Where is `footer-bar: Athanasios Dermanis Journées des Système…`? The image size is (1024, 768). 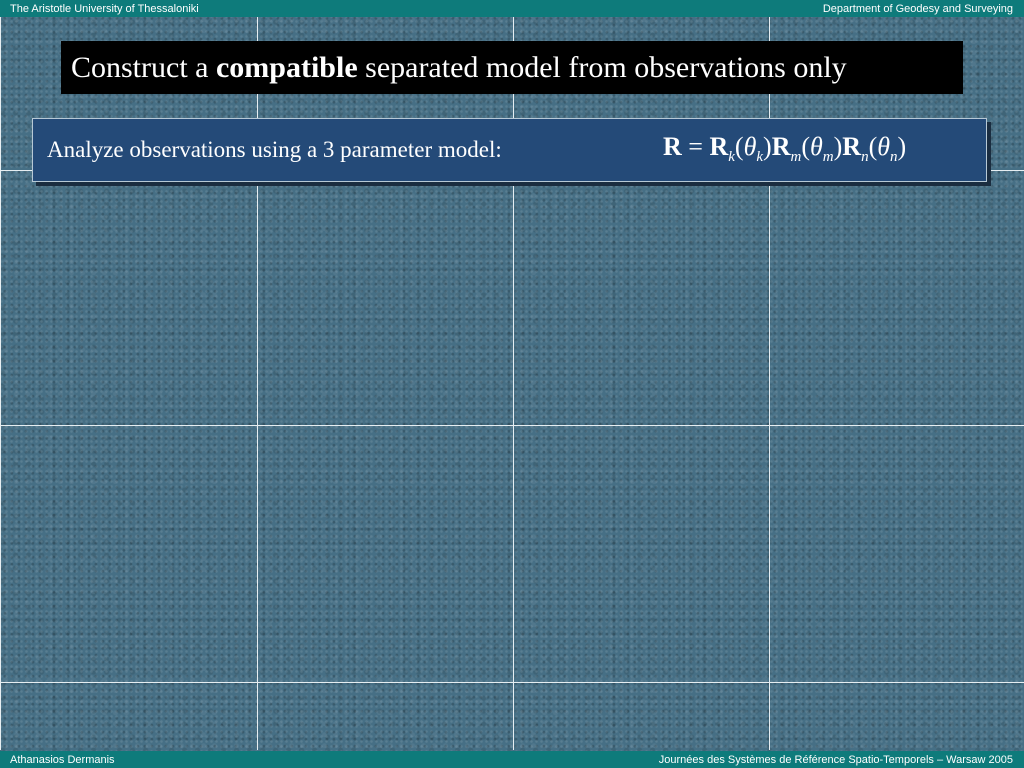
footer-bar: Athanasios Dermanis Journées des Système… is located at coordinates (512, 759).